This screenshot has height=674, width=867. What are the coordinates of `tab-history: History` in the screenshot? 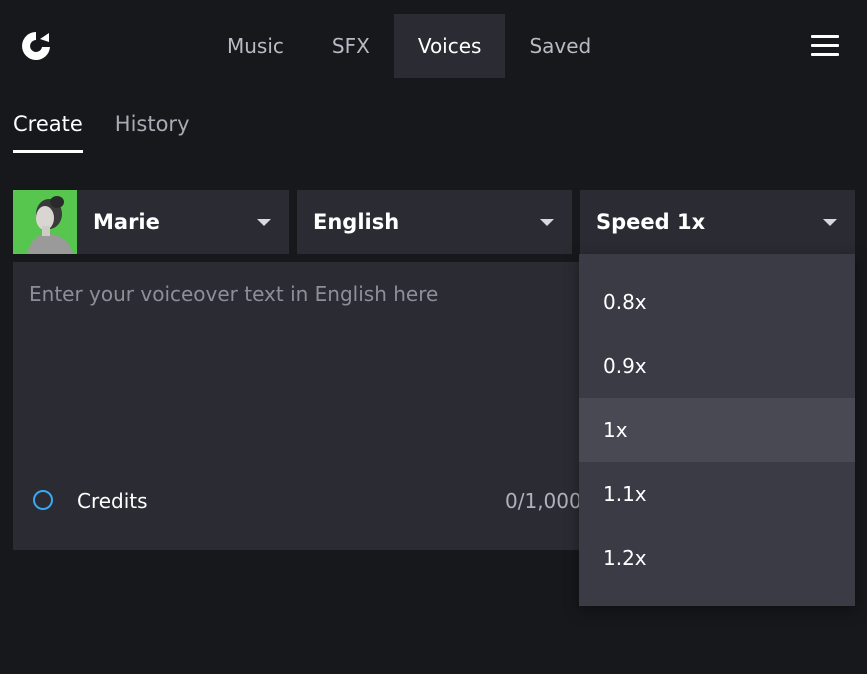 It's located at (152, 132).